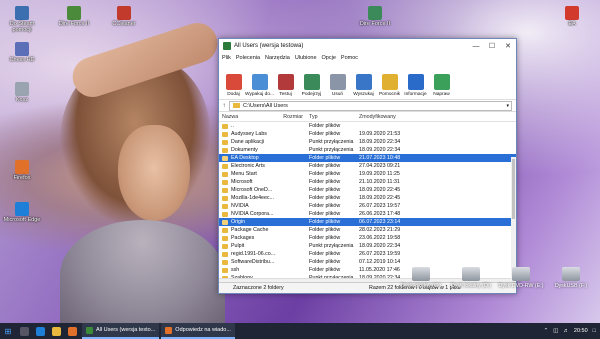 Image resolution: width=600 pixels, height=339 pixels. I want to click on file-row: Microsoft Folder plików 21.10.2020 11:31, so click(367, 182).